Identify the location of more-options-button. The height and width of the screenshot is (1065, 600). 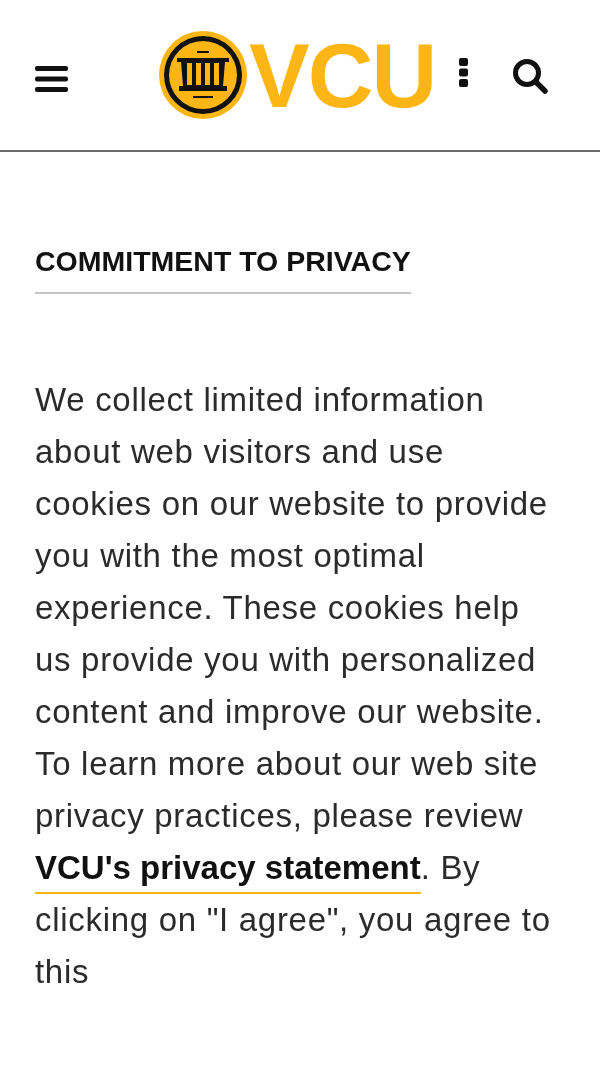
(464, 72).